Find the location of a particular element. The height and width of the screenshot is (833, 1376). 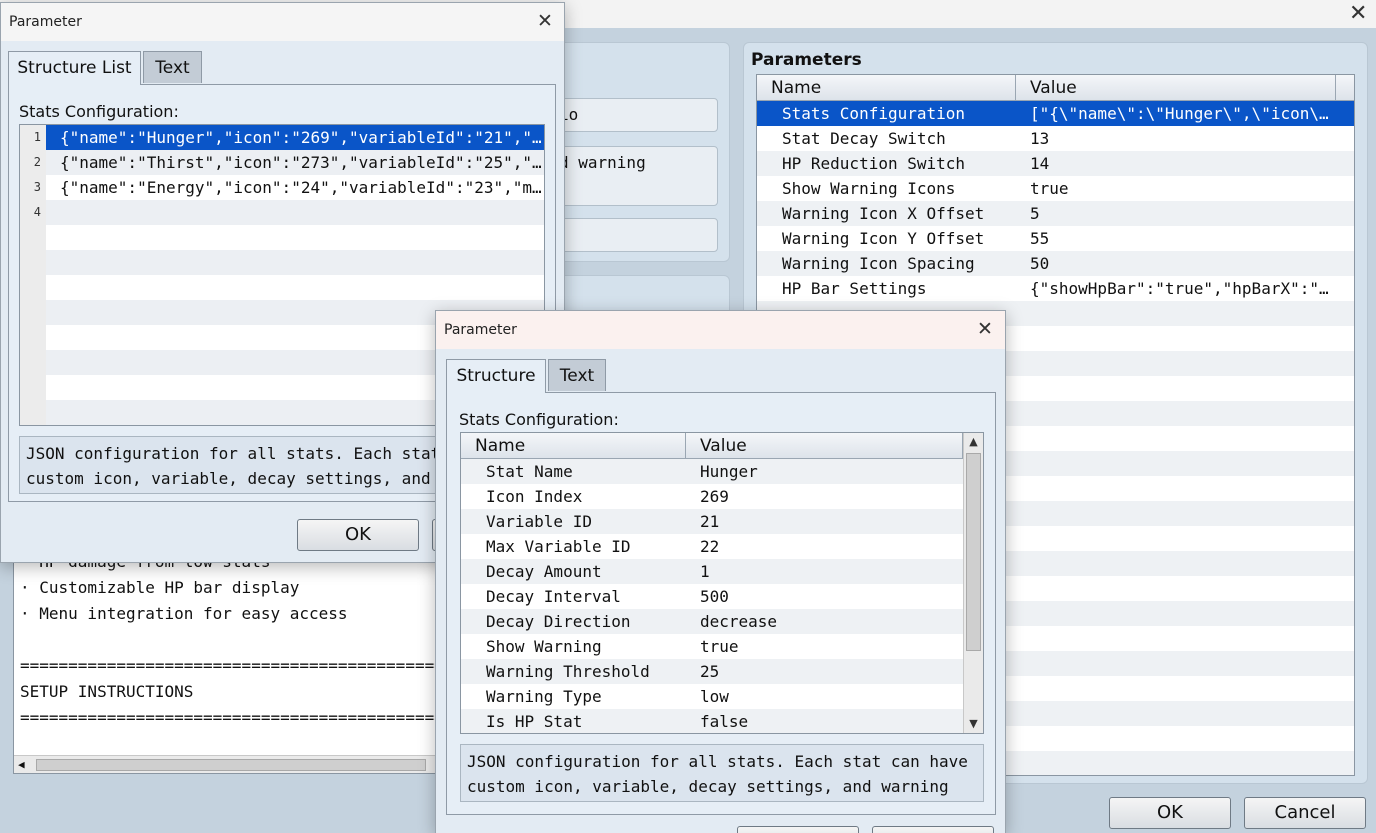

dialog2-field-label: Stats Configuration: is located at coordinates (539, 419).